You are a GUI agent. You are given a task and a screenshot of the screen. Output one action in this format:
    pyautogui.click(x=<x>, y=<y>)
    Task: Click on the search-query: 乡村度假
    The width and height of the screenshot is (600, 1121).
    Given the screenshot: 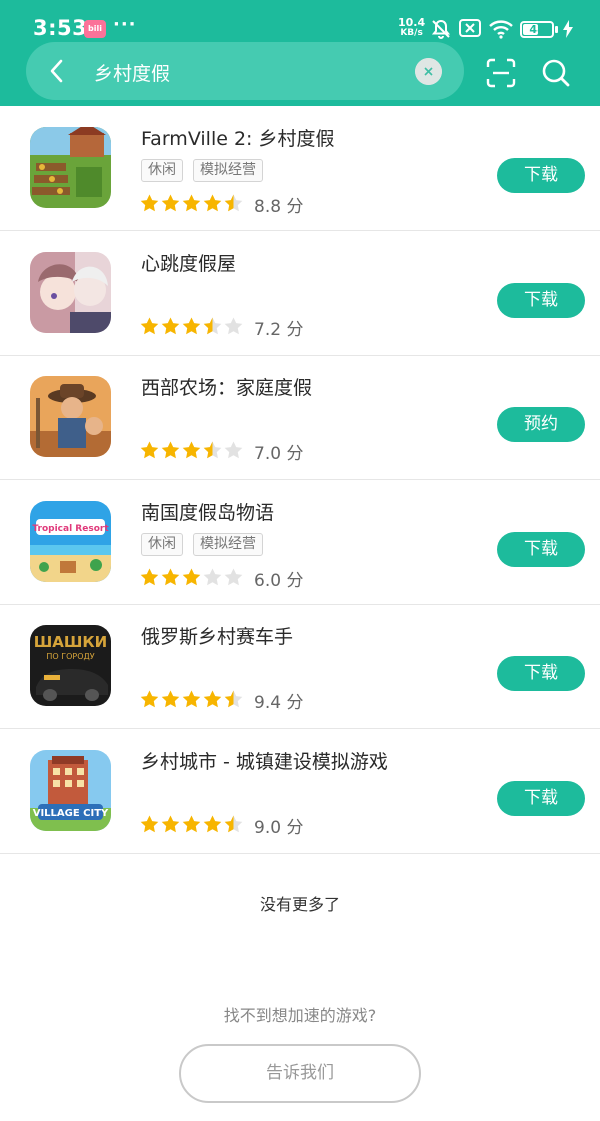 What is the action you would take?
    pyautogui.click(x=132, y=72)
    